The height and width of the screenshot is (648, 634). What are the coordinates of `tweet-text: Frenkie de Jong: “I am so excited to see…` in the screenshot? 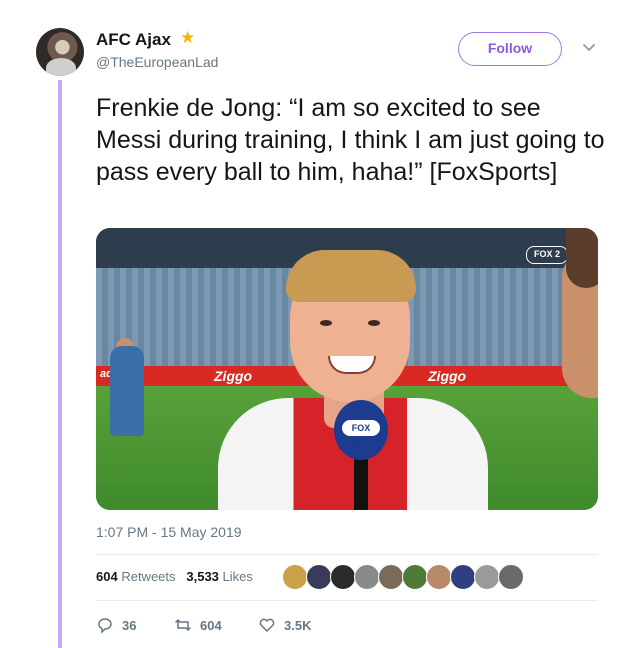 It's located at (350, 140).